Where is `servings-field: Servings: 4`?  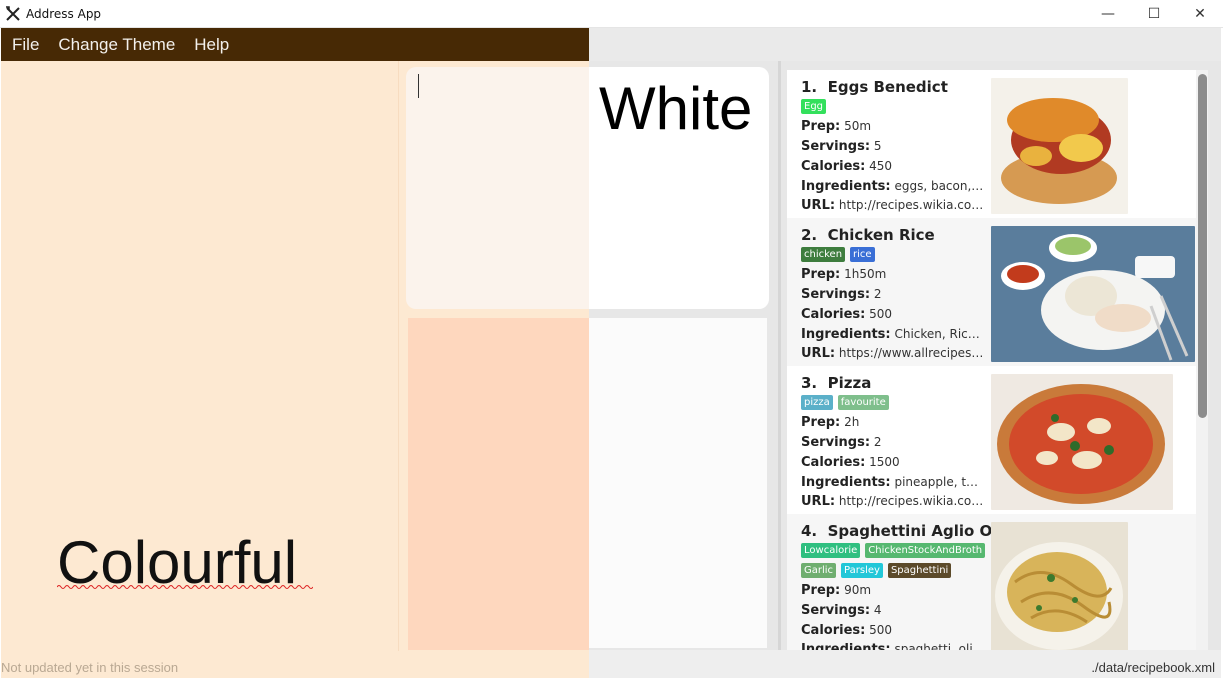 servings-field: Servings: 4 is located at coordinates (841, 610).